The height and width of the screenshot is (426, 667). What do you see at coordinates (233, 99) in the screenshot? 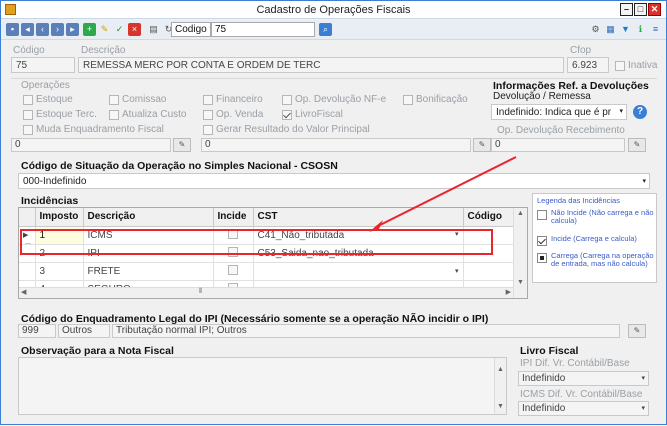
I see `financeiro-checkbox: Financeiro` at bounding box center [233, 99].